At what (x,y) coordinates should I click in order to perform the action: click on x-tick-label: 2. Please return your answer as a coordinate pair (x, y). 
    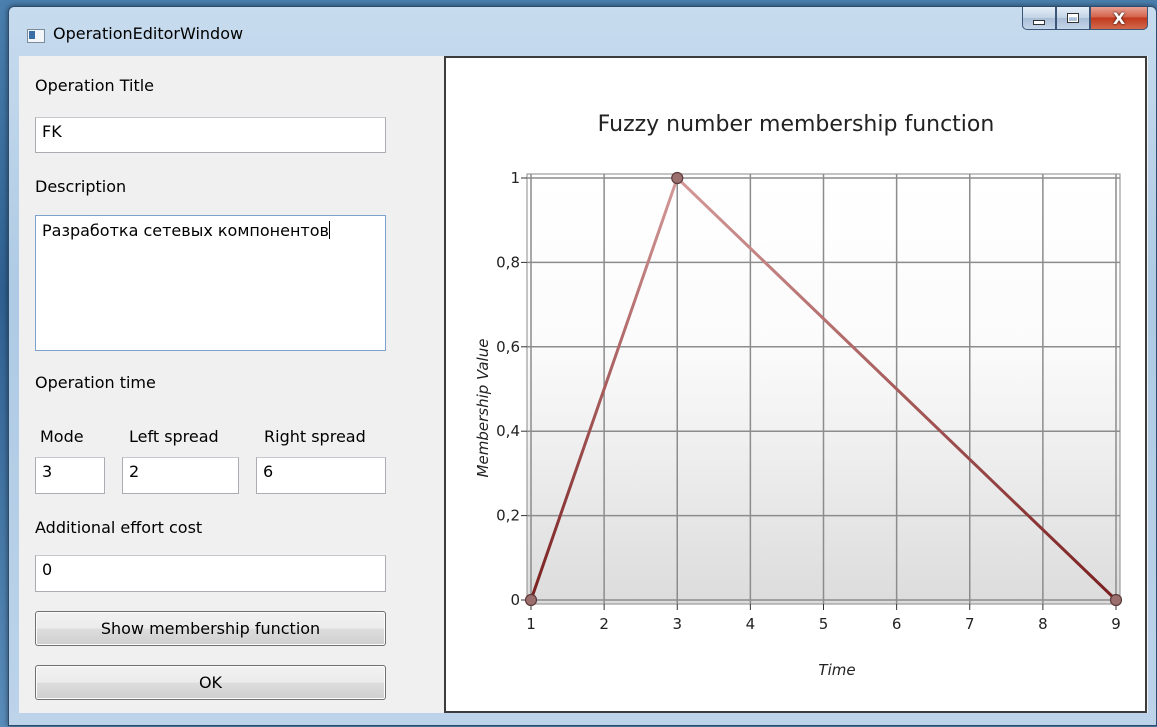
    Looking at the image, I should click on (604, 624).